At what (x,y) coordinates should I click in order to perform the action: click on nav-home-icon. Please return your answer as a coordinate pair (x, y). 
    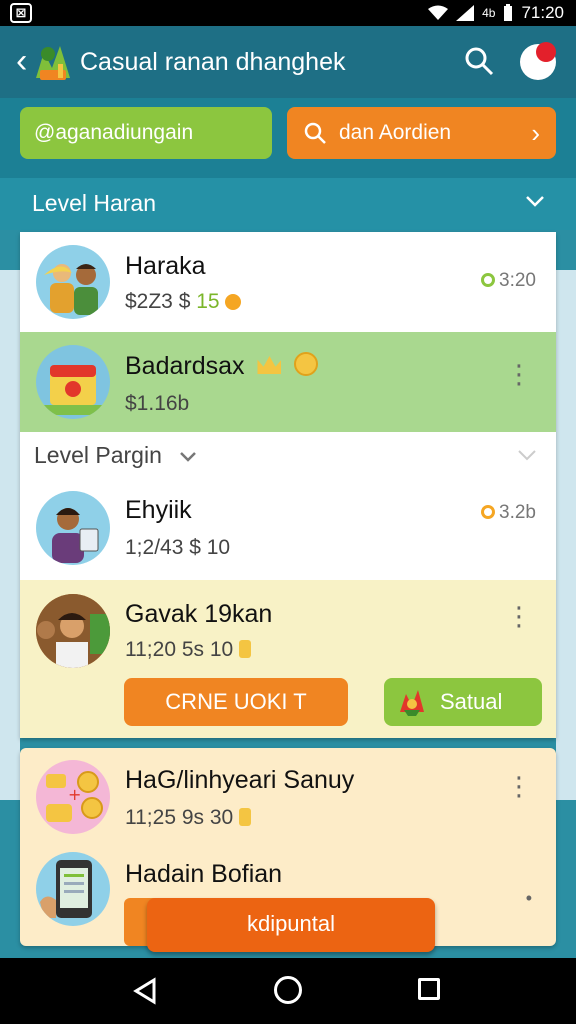
    Looking at the image, I should click on (288, 990).